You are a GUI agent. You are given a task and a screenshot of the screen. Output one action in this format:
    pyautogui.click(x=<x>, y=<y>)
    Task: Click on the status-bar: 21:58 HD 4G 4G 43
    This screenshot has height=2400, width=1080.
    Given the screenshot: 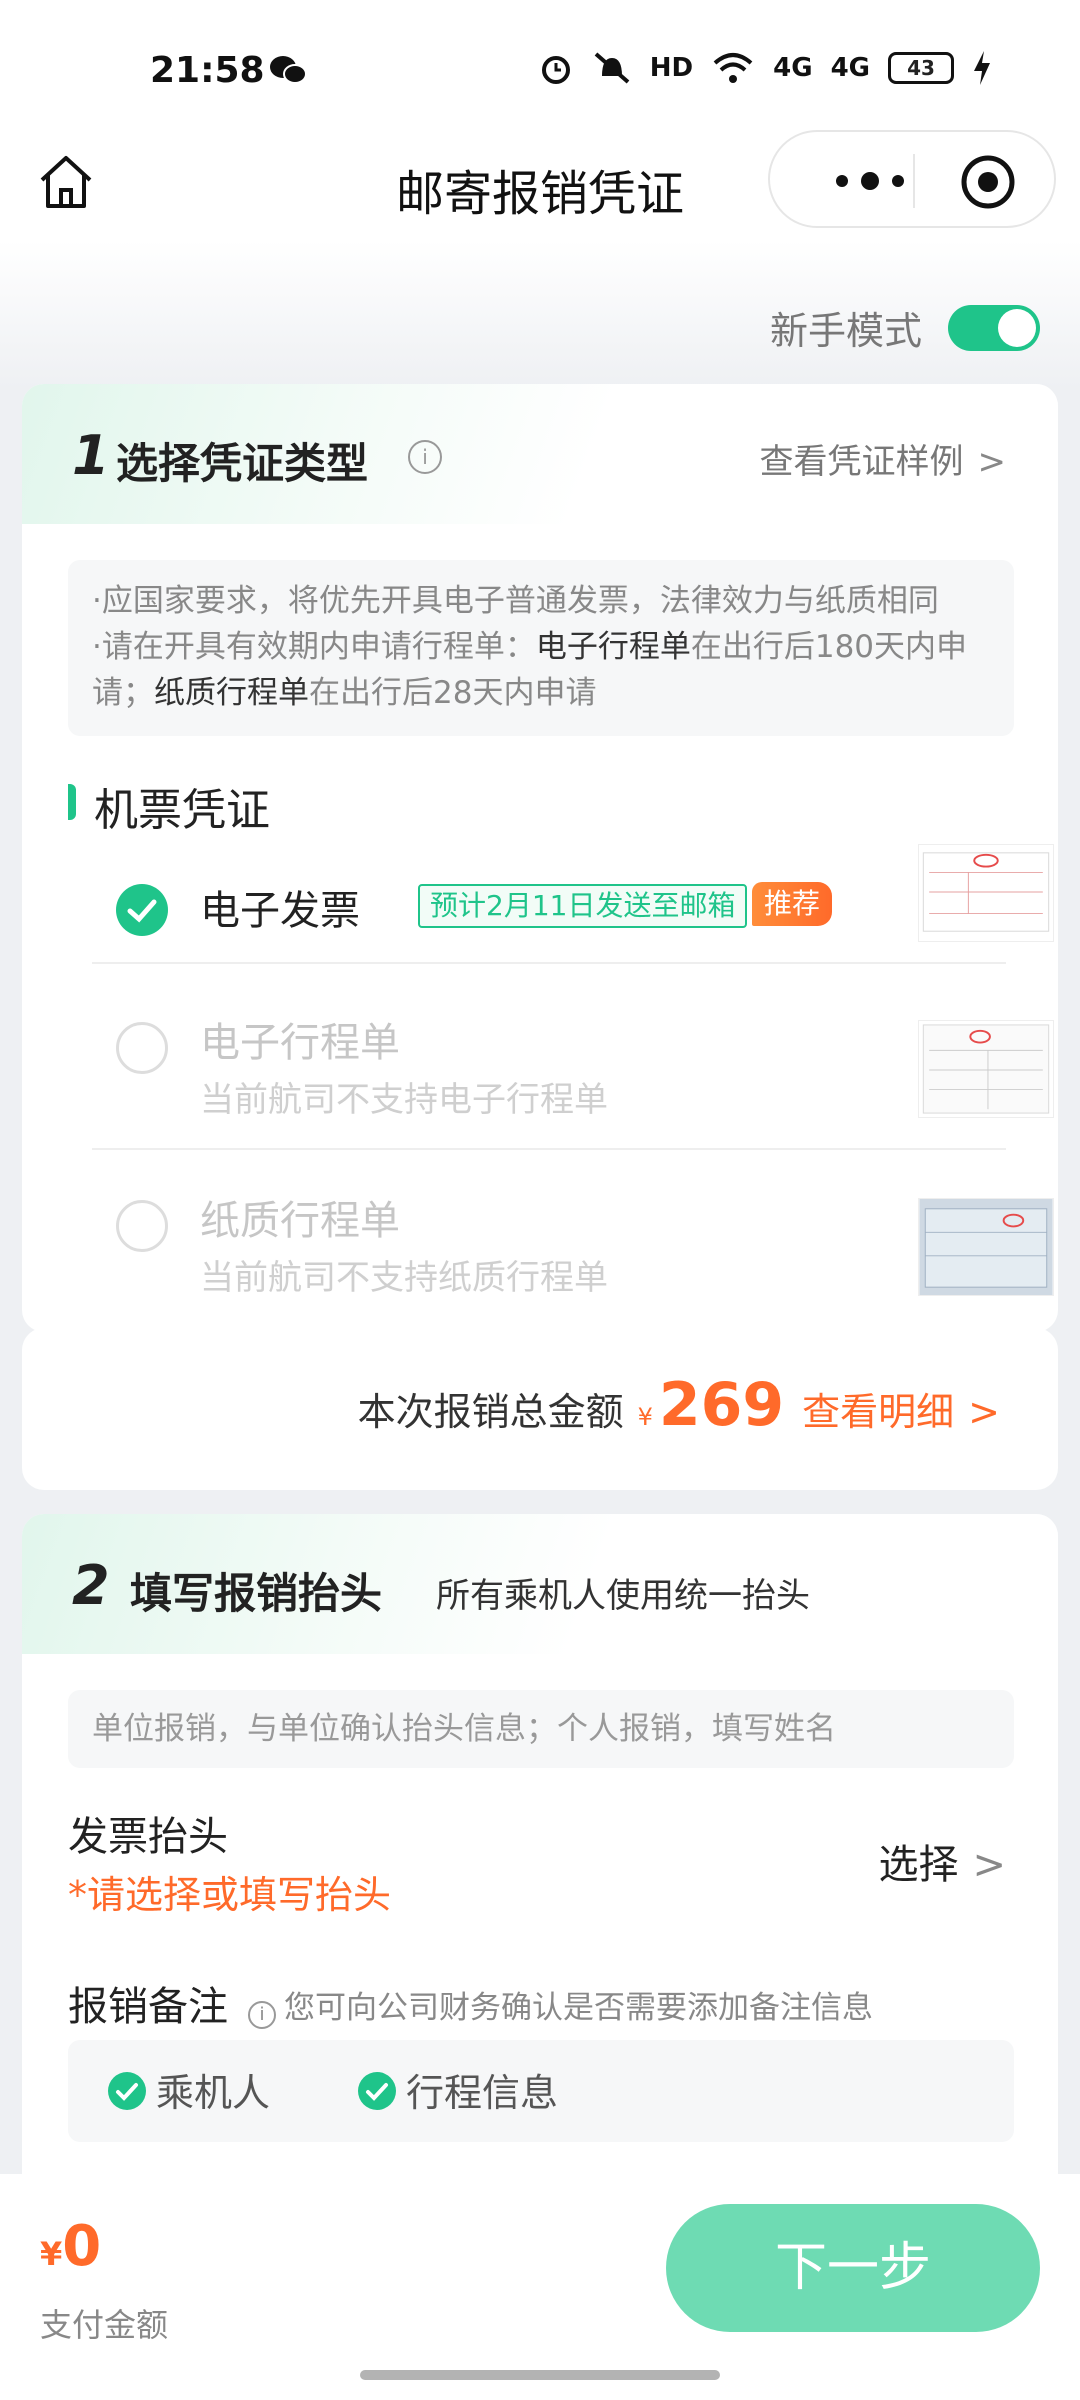 What is the action you would take?
    pyautogui.click(x=540, y=65)
    